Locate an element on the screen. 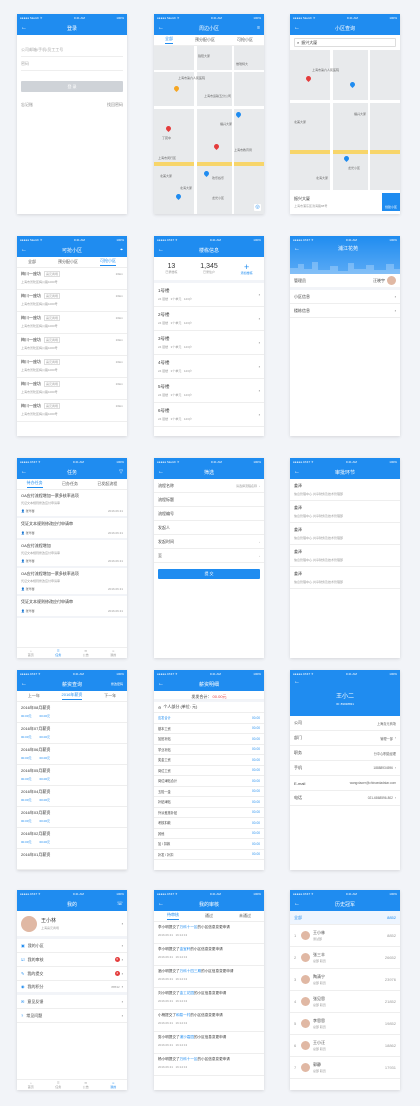  menu-icon: ≡ is located at coordinates (258, 28).